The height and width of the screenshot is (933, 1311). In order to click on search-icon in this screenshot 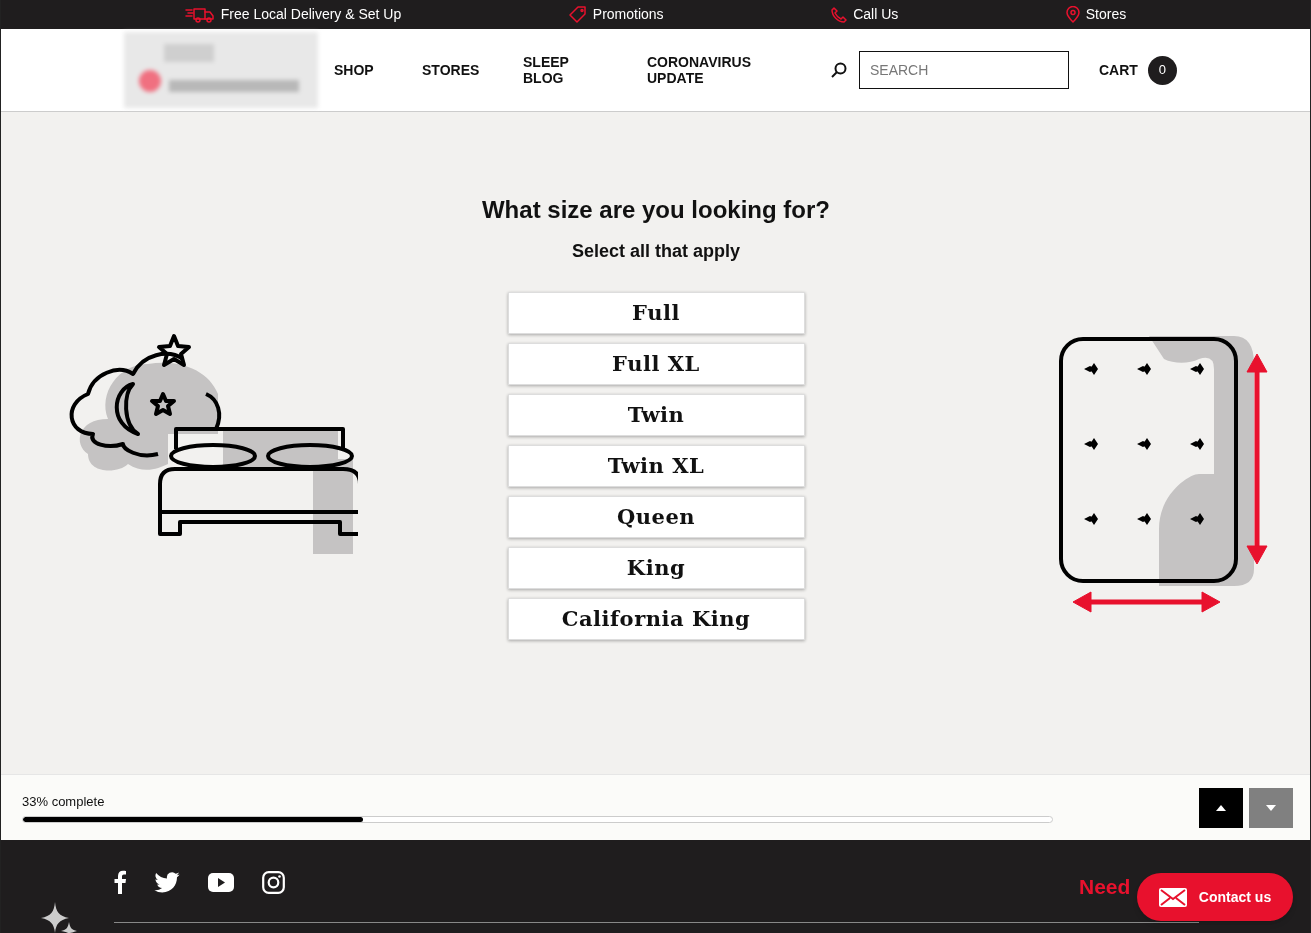, I will do `click(839, 70)`.